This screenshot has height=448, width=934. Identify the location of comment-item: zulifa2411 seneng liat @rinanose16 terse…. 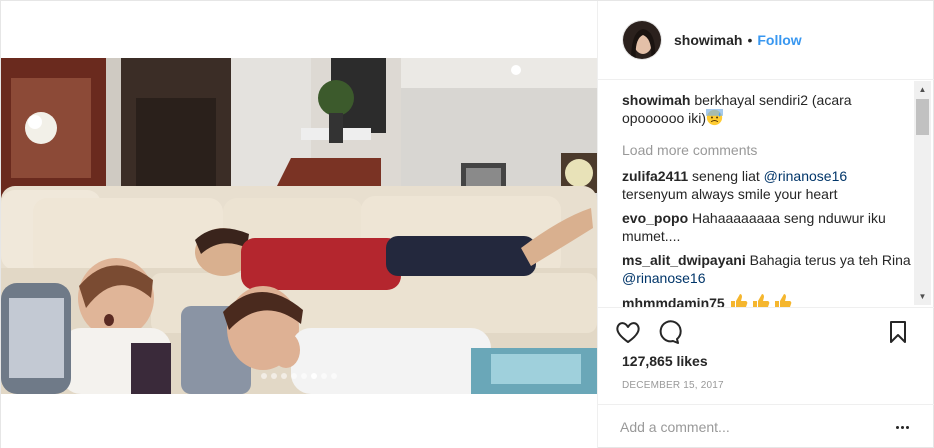
(767, 185).